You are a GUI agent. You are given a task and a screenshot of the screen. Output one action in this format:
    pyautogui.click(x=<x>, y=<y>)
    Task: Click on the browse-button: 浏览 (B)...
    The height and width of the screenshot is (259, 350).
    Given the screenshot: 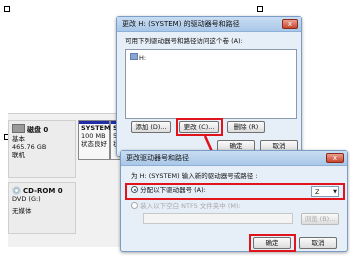 What is the action you would take?
    pyautogui.click(x=320, y=219)
    